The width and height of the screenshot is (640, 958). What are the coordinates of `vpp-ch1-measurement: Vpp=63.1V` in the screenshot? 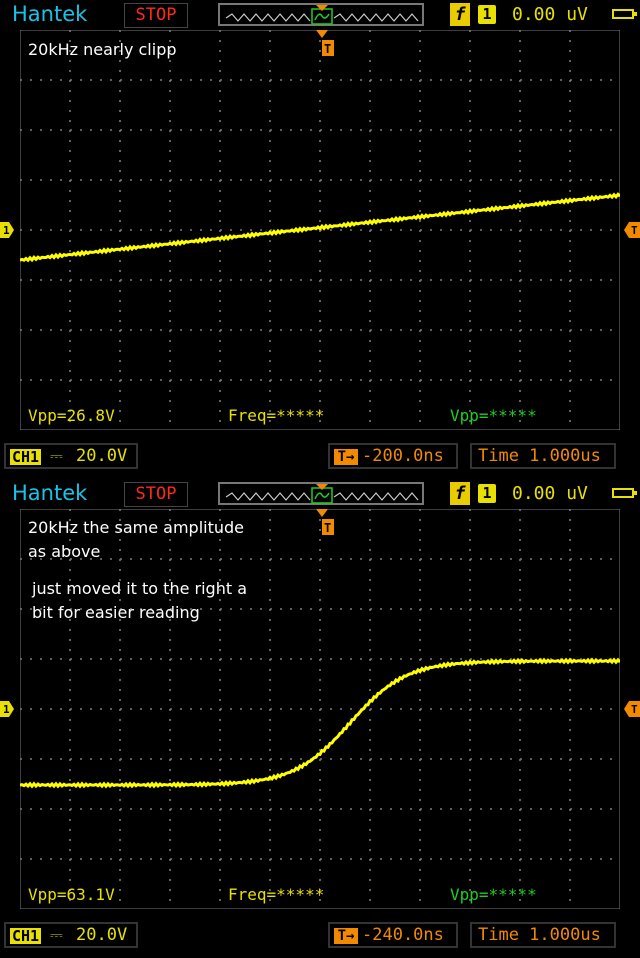 It's located at (71, 894).